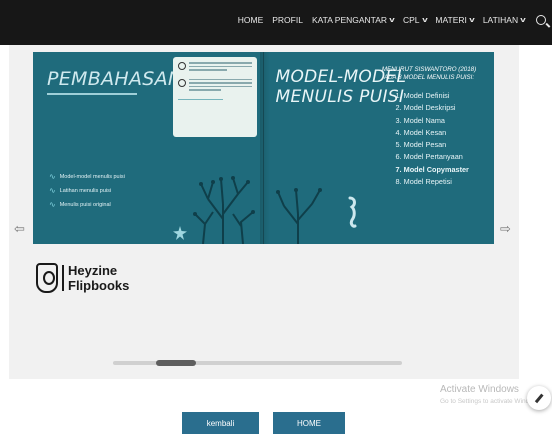  What do you see at coordinates (340, 97) in the screenshot?
I see `title-line-2: MENULIS PUISI` at bounding box center [340, 97].